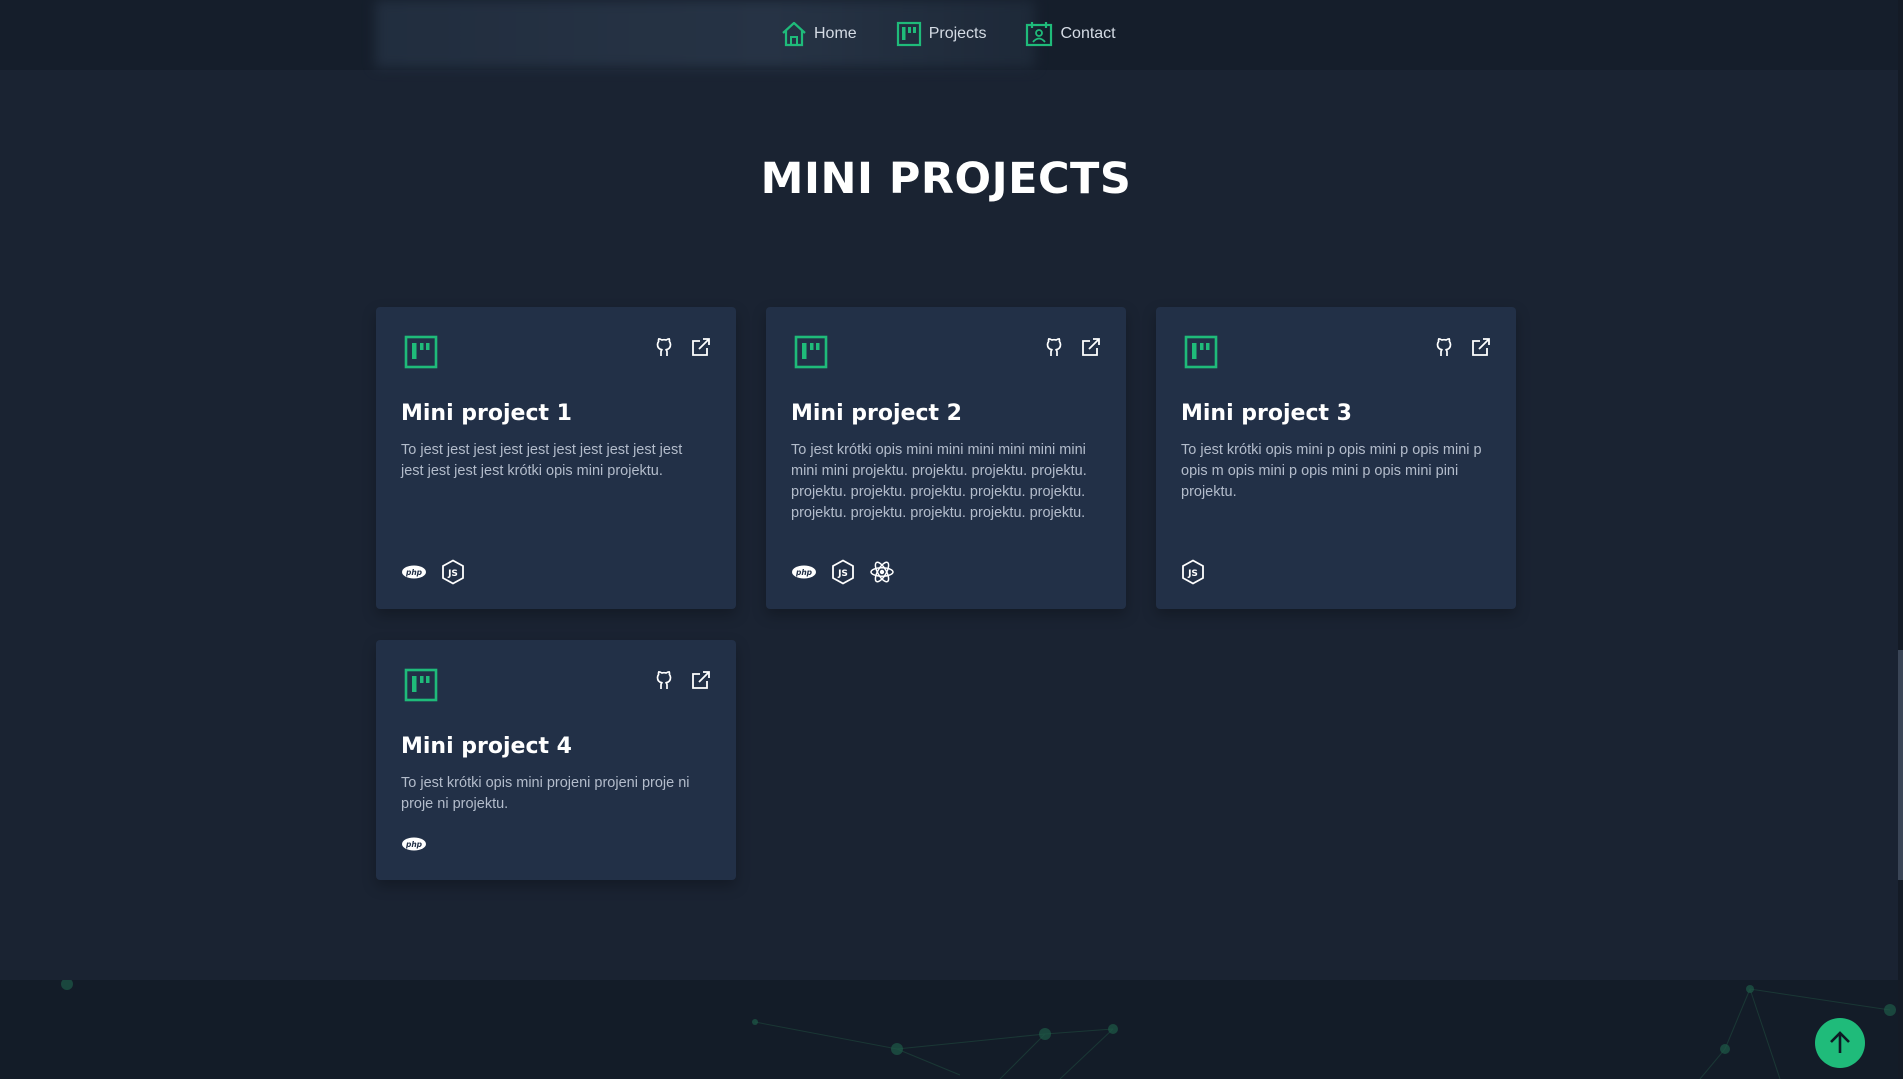 The height and width of the screenshot is (1079, 1903). Describe the element at coordinates (876, 413) in the screenshot. I see `project-title: Mini project 2` at that location.